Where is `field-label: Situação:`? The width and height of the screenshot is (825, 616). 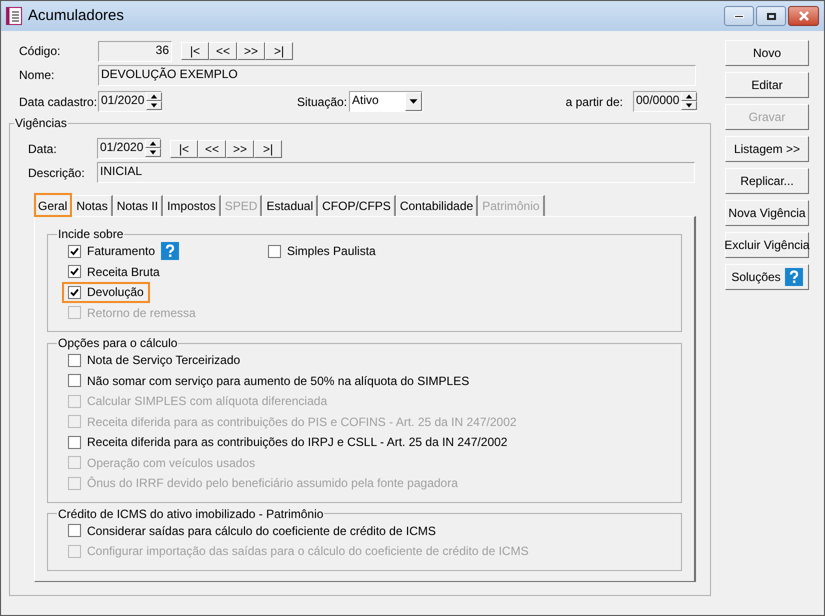
field-label: Situação: is located at coordinates (322, 102).